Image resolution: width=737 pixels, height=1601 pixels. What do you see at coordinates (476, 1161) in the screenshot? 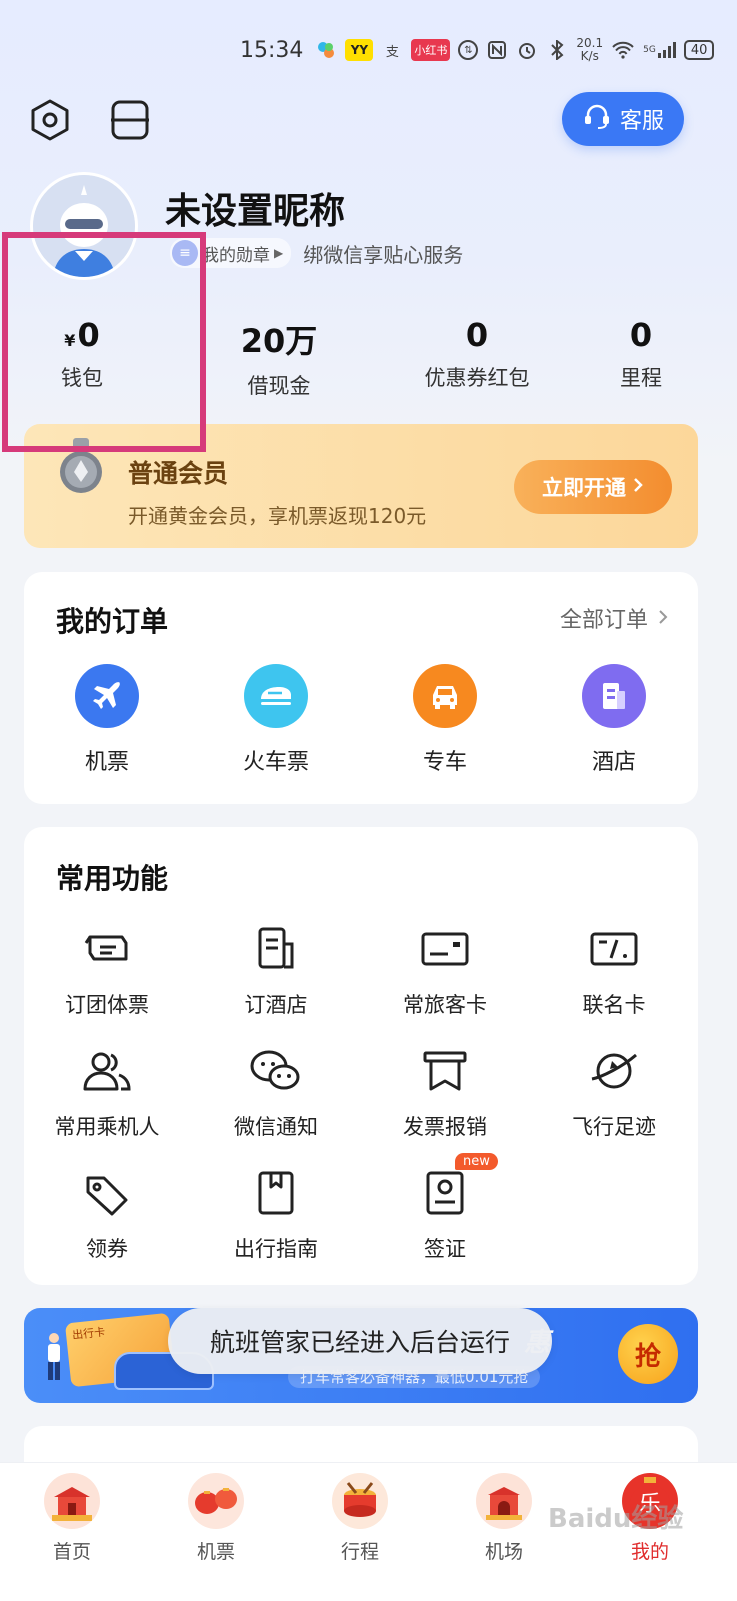
I see `new-badge: new` at bounding box center [476, 1161].